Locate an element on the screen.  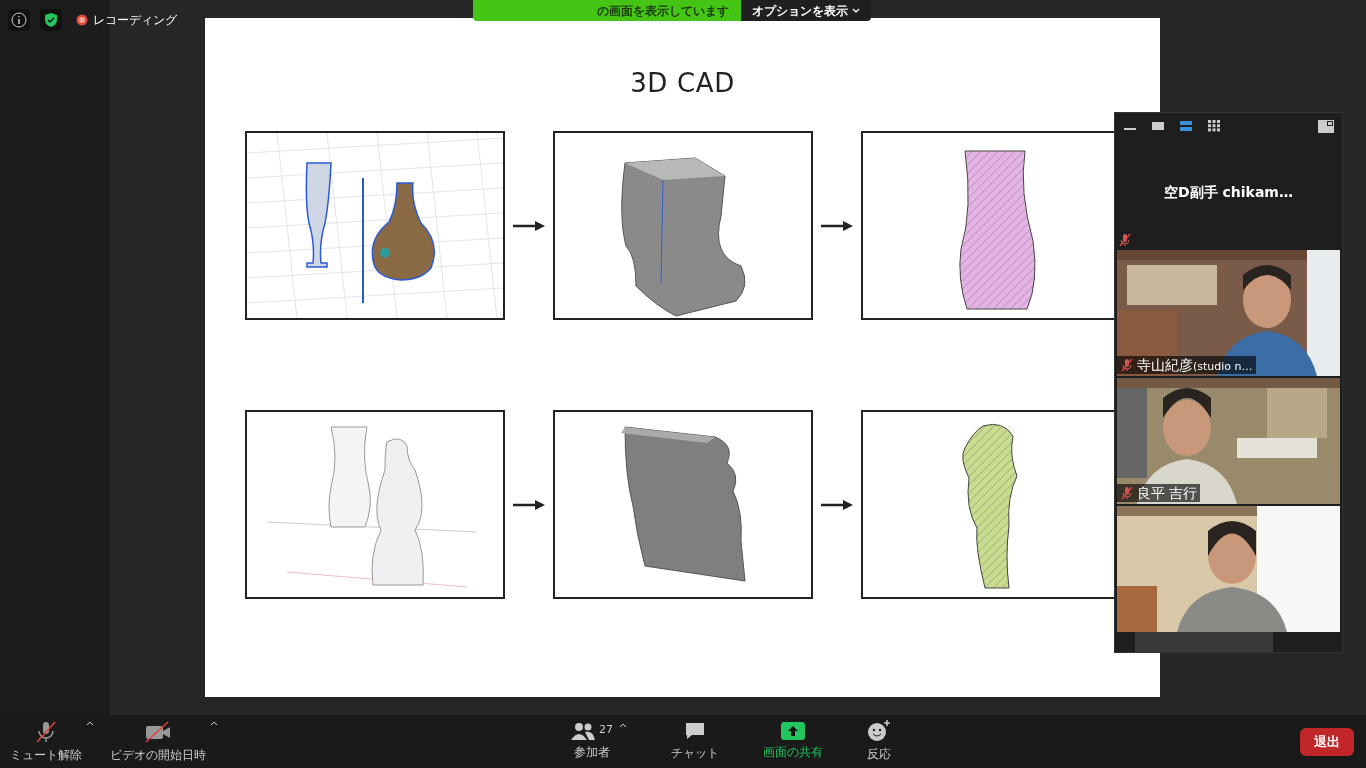
speaker-view-icon is located at coordinates (1158, 126).